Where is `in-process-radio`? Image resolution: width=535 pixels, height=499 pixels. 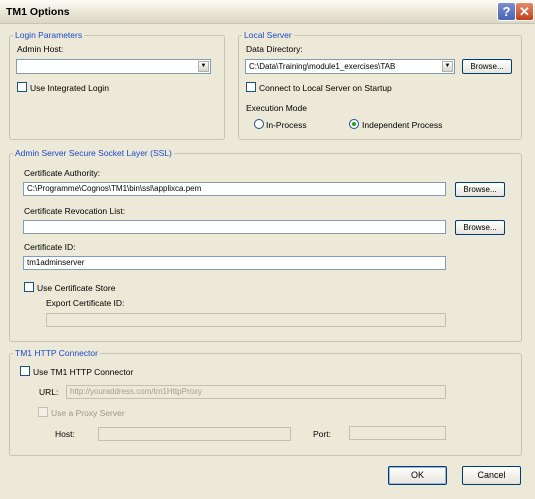
in-process-radio is located at coordinates (259, 124).